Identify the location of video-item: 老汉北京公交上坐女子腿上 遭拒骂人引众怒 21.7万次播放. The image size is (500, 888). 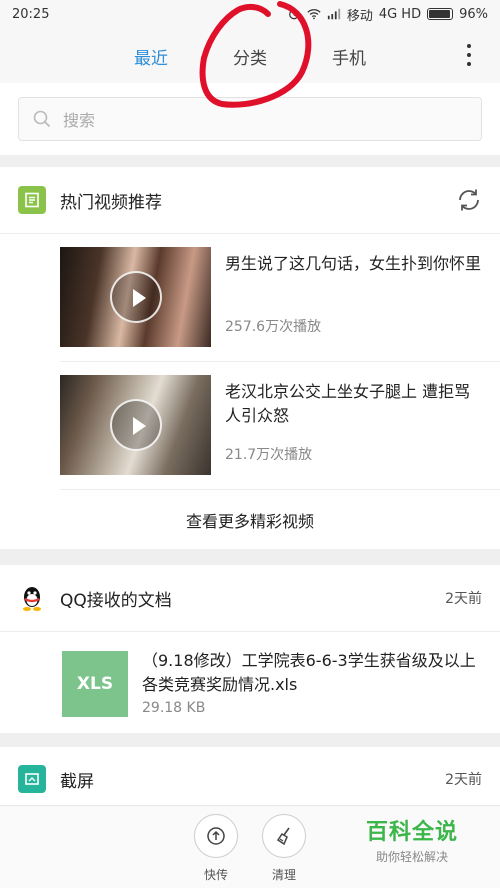
(280, 426).